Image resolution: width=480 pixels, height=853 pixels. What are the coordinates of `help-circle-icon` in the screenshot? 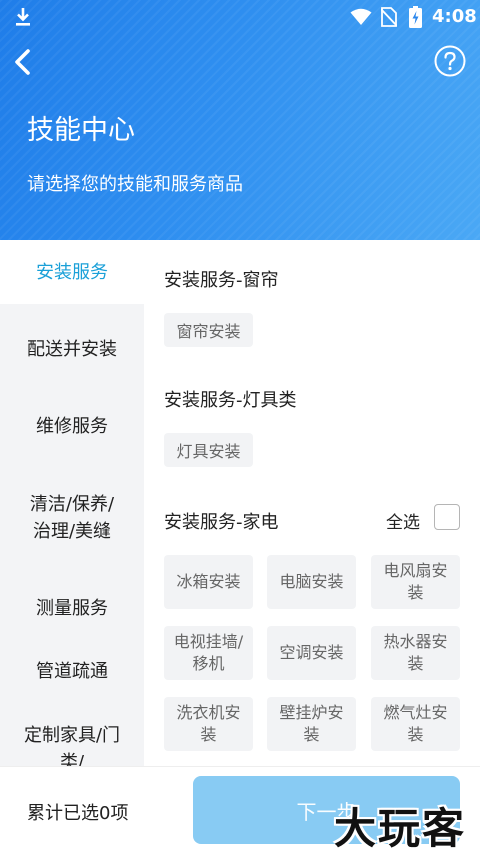 It's located at (450, 61).